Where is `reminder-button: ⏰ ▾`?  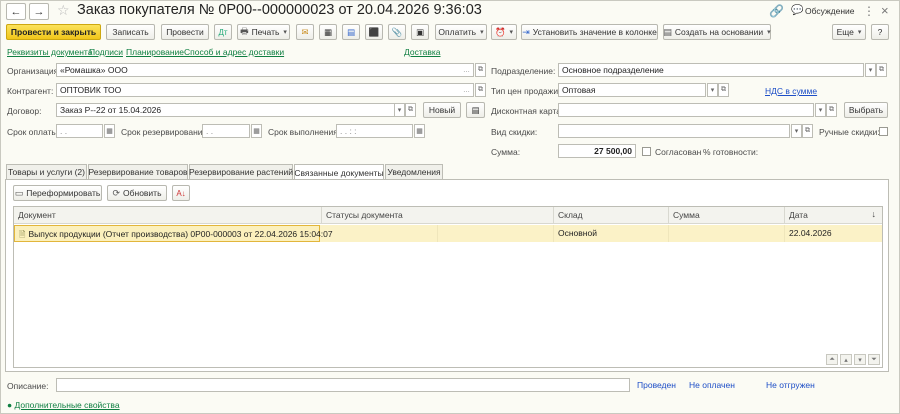
reminder-button: ⏰ ▾ is located at coordinates (504, 32).